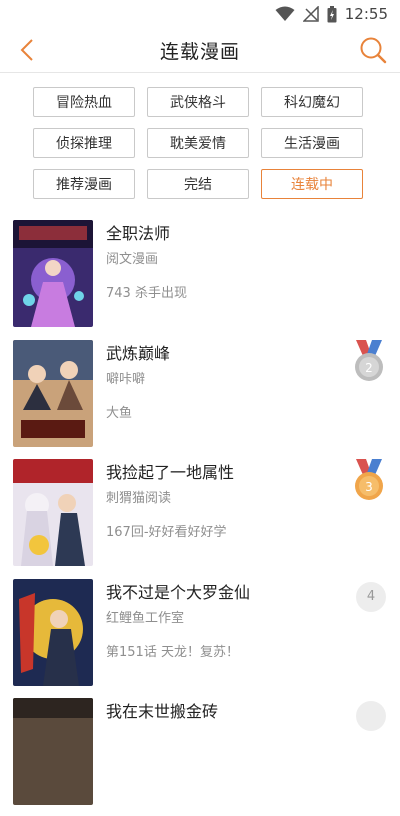 The image size is (400, 816). What do you see at coordinates (371, 596) in the screenshot?
I see `rank-badge: 4` at bounding box center [371, 596].